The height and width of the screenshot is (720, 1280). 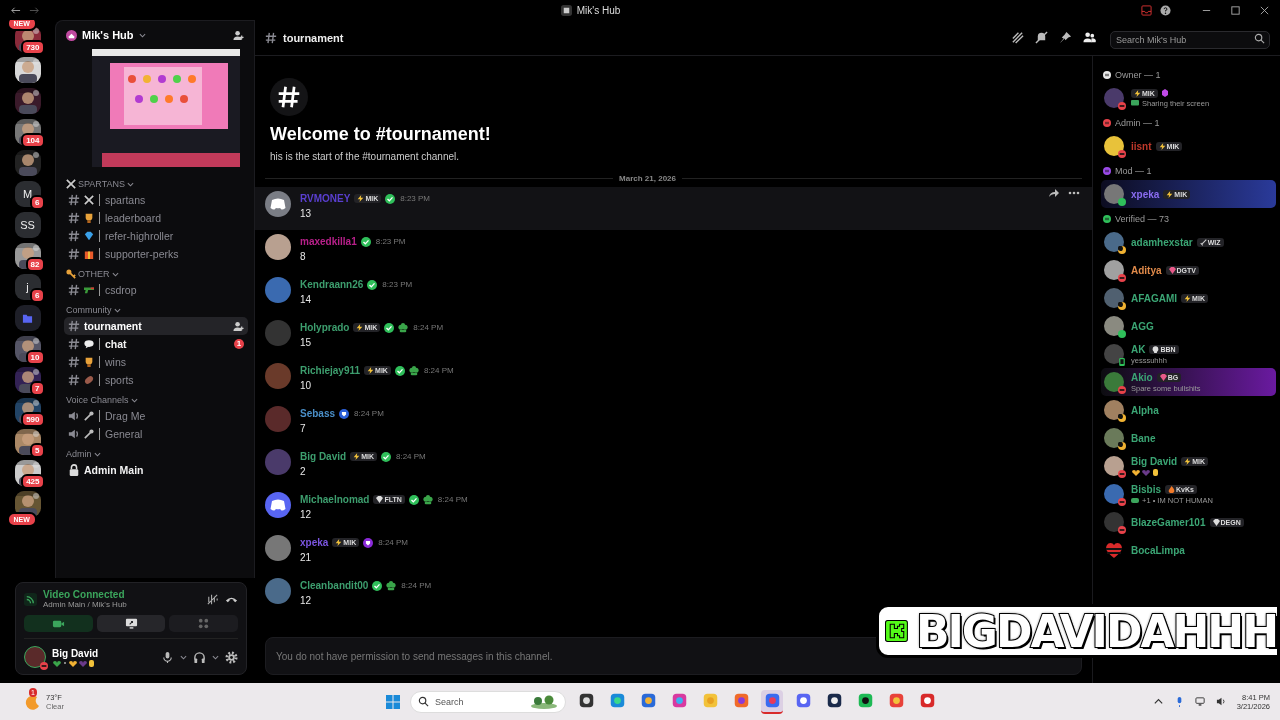 I want to click on channel-item: chat 1, so click(x=156, y=344).